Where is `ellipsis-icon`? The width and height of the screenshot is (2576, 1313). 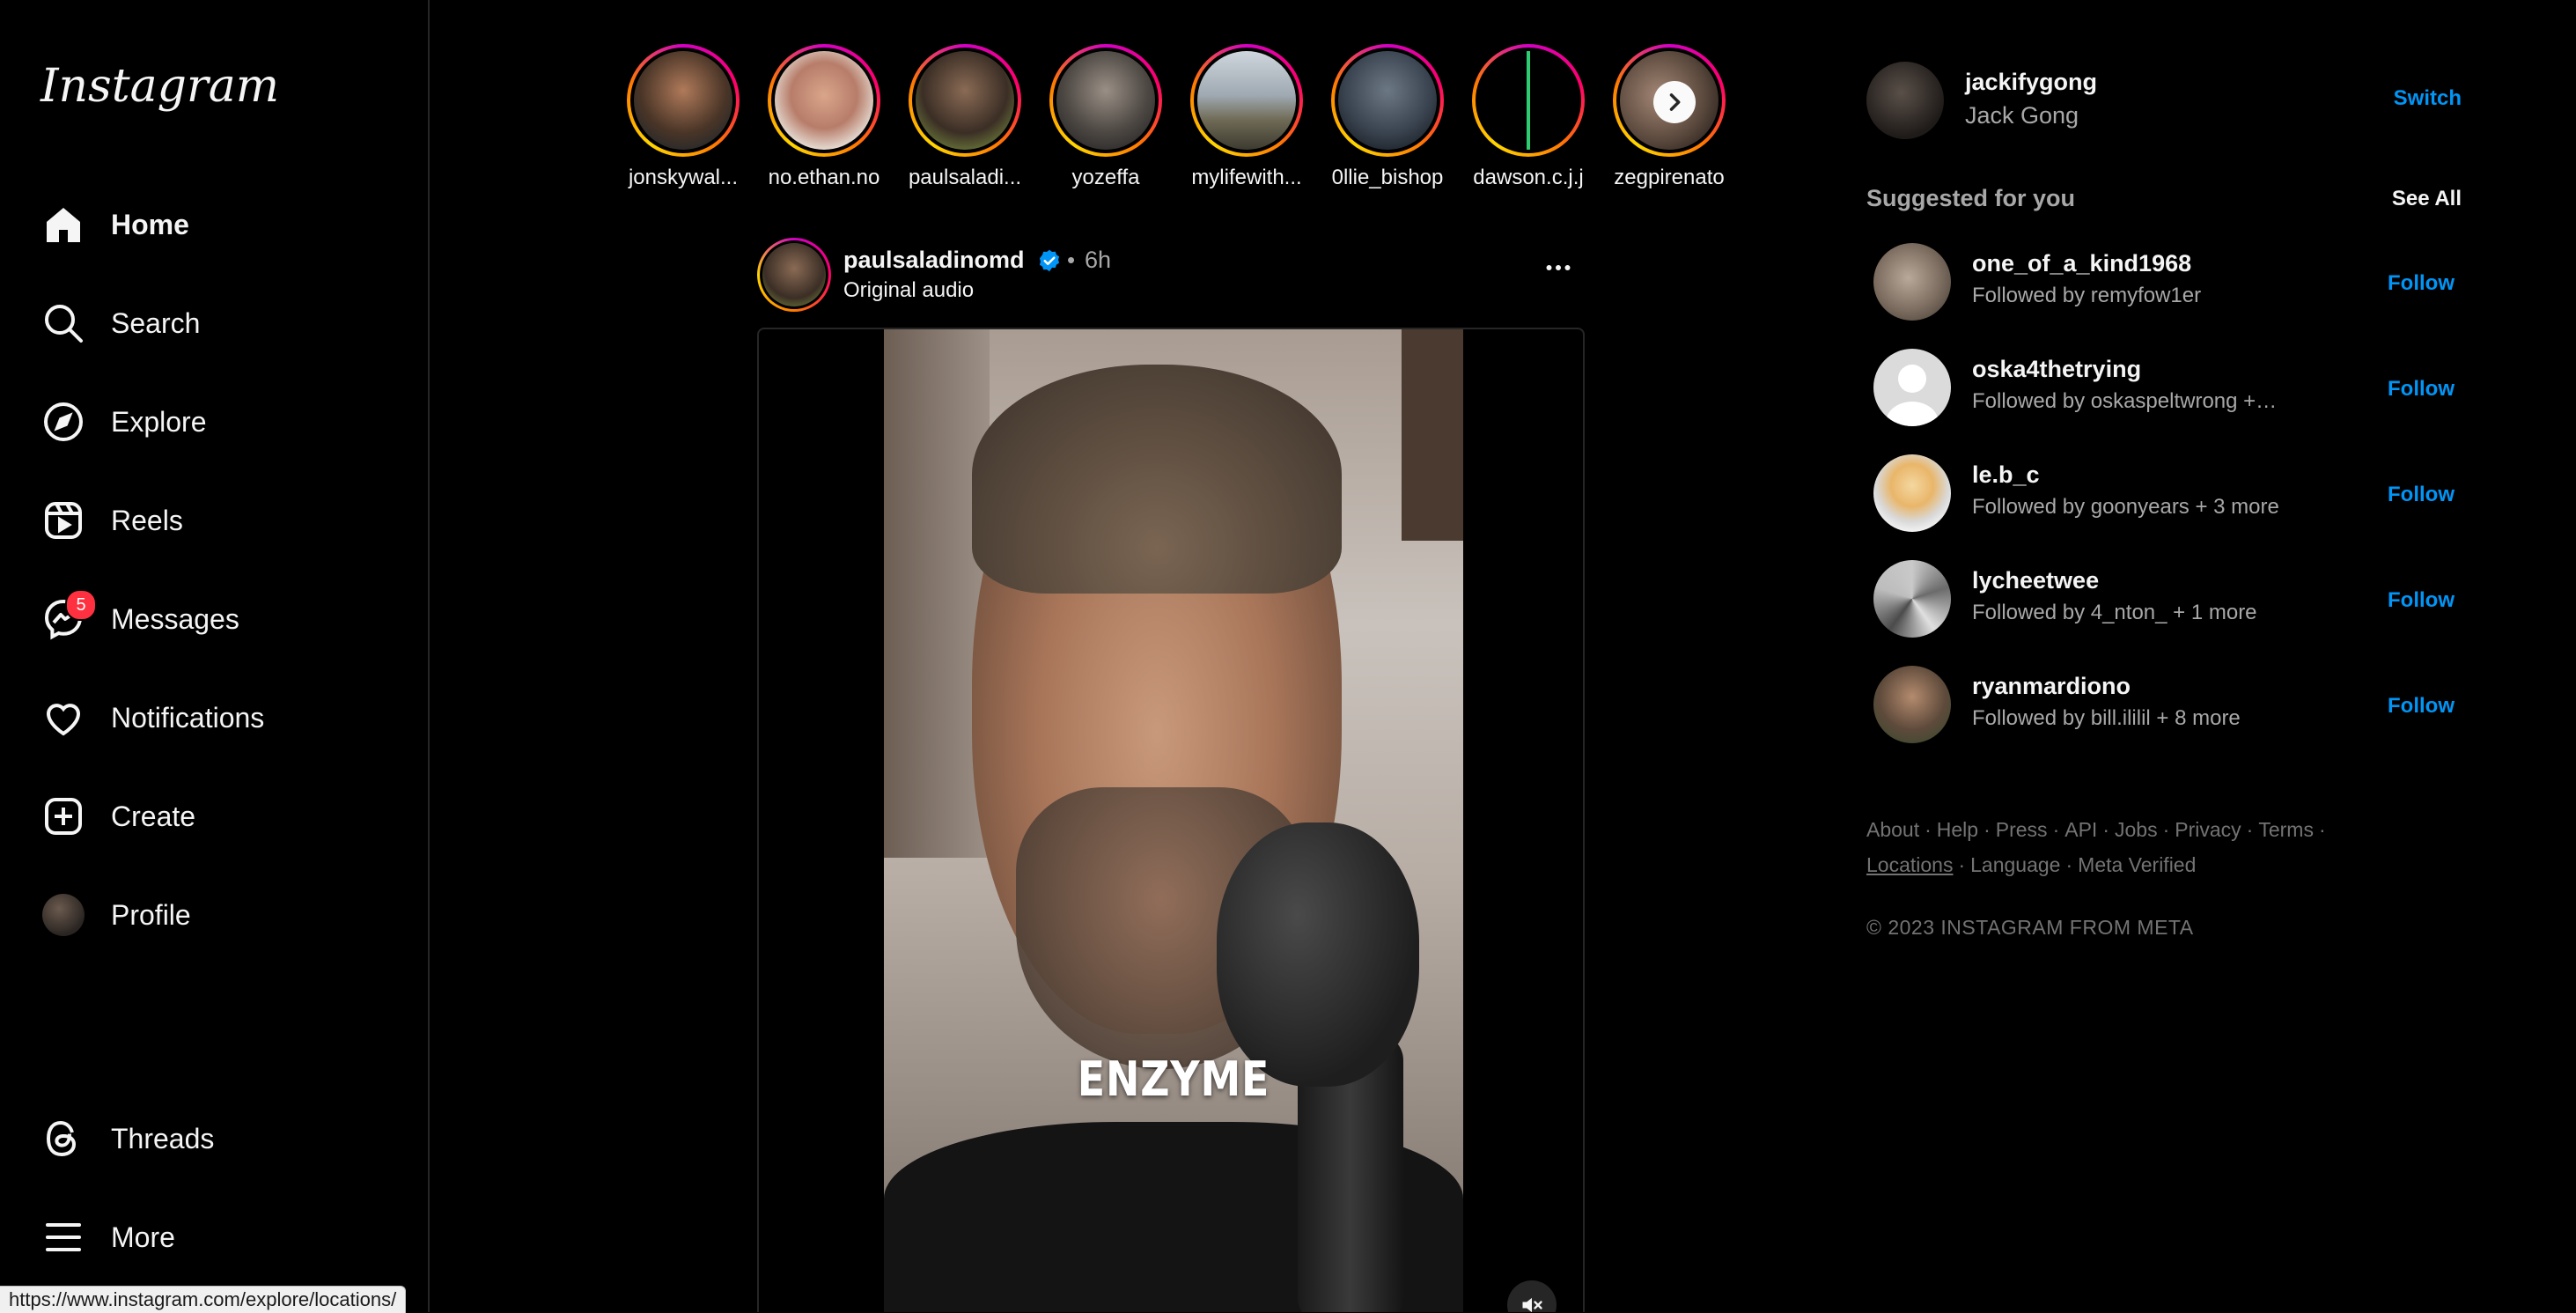
ellipsis-icon is located at coordinates (1559, 267).